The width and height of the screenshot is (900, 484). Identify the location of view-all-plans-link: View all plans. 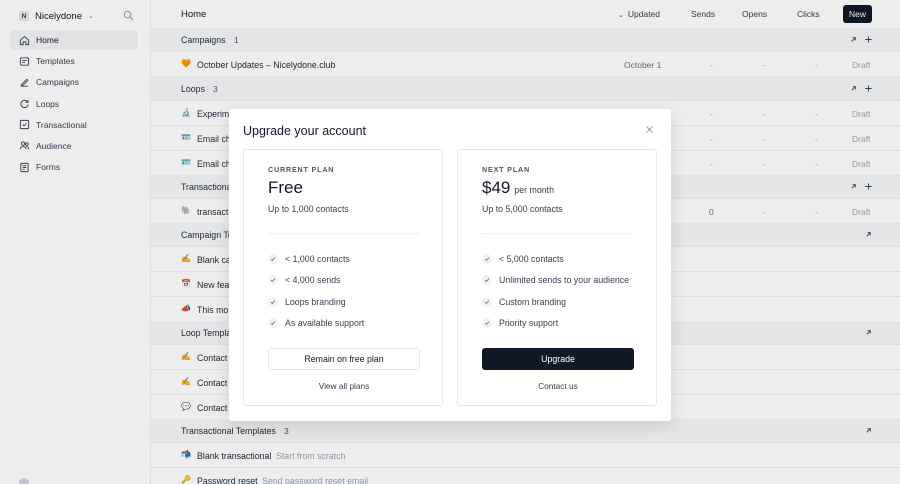
(344, 386).